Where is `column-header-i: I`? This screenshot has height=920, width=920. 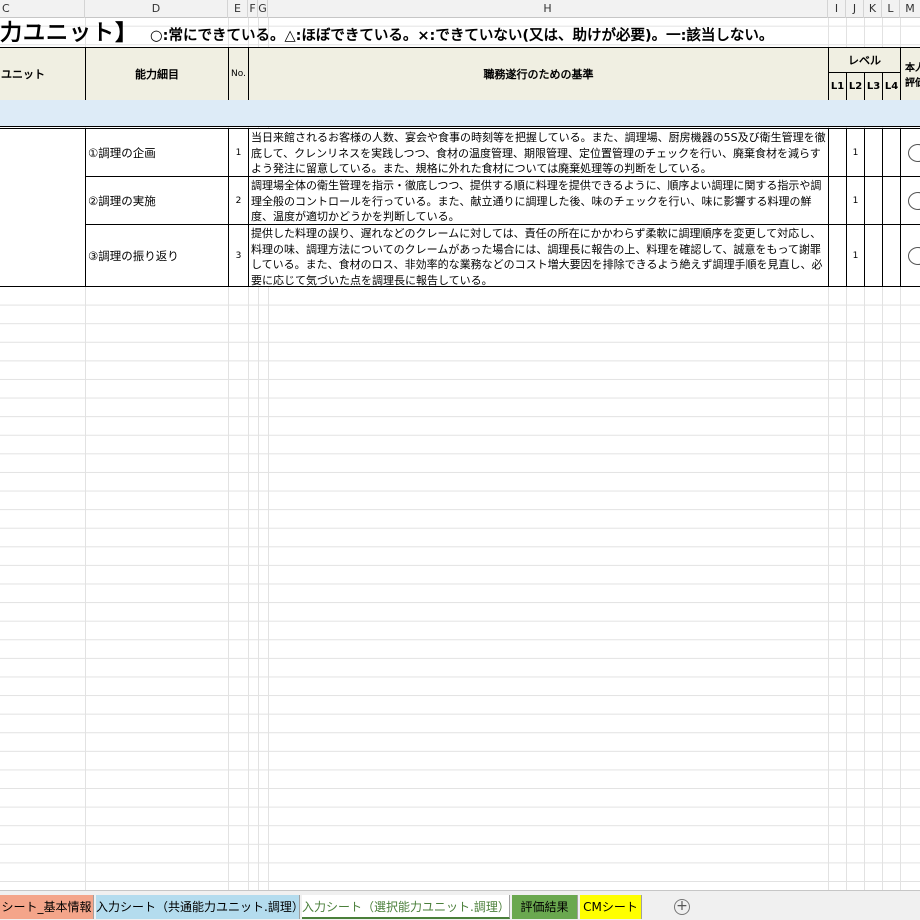 column-header-i: I is located at coordinates (837, 9).